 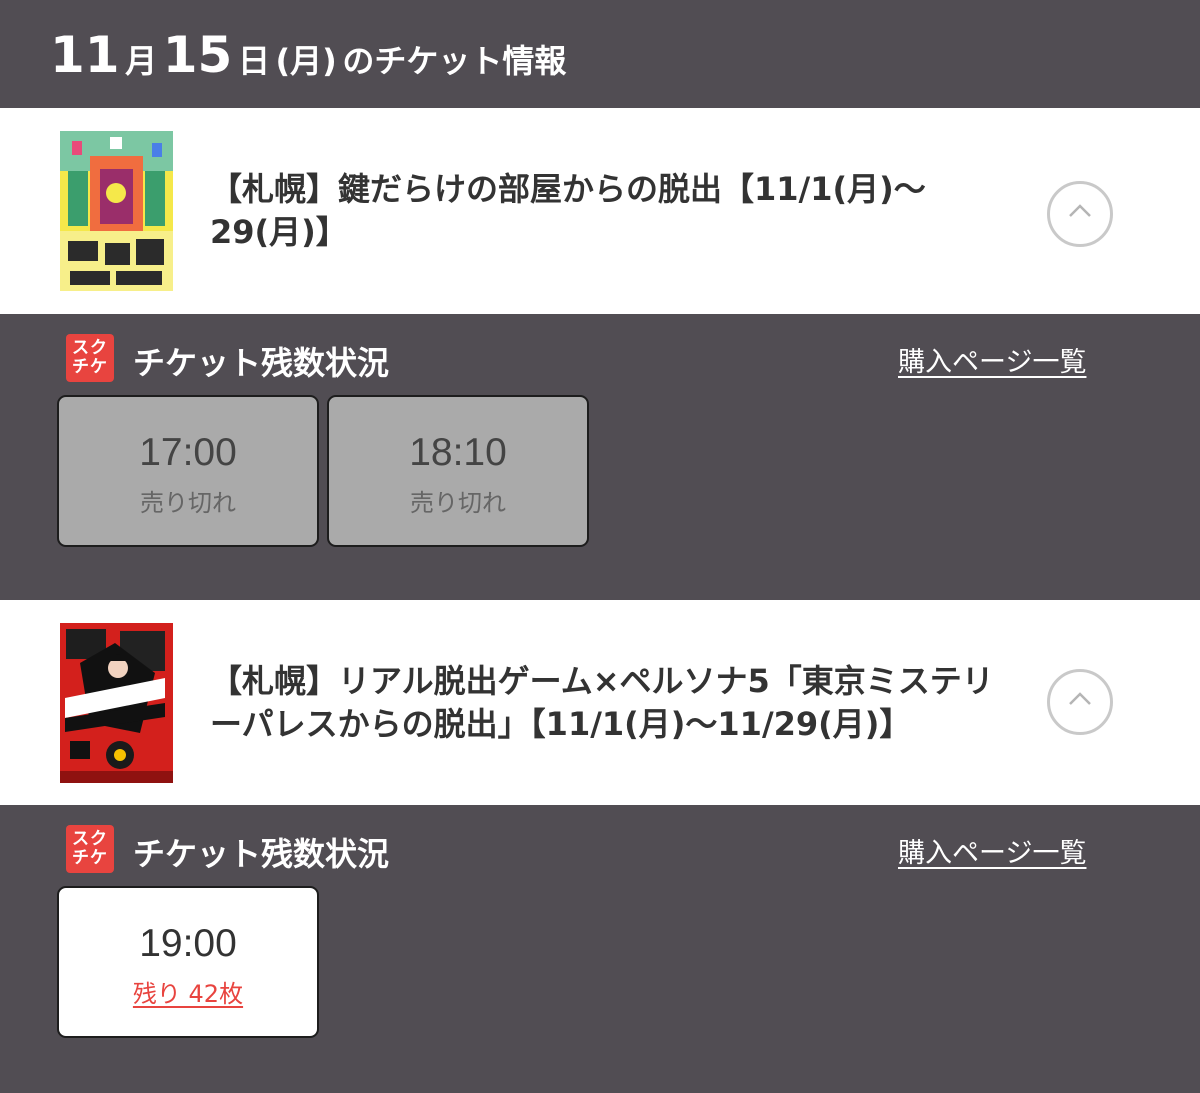 I want to click on remaining-tickets-link: 残り 42枚, so click(x=188, y=991).